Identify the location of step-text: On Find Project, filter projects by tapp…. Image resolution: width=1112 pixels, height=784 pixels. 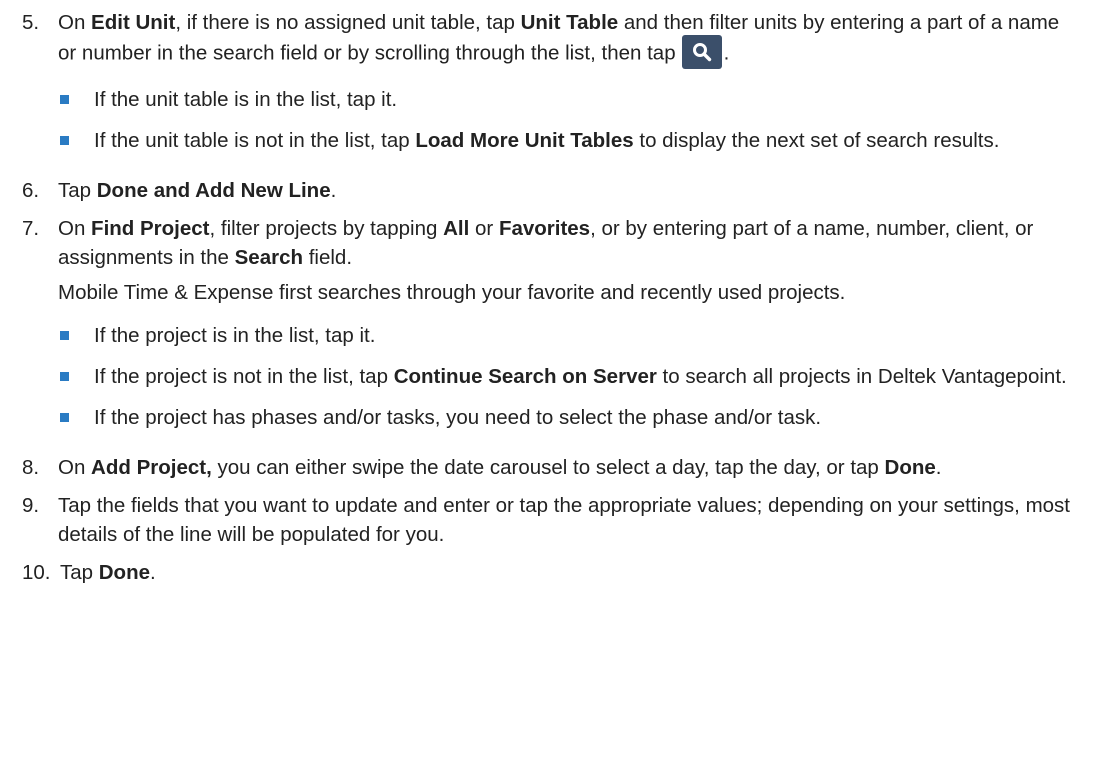
(546, 243).